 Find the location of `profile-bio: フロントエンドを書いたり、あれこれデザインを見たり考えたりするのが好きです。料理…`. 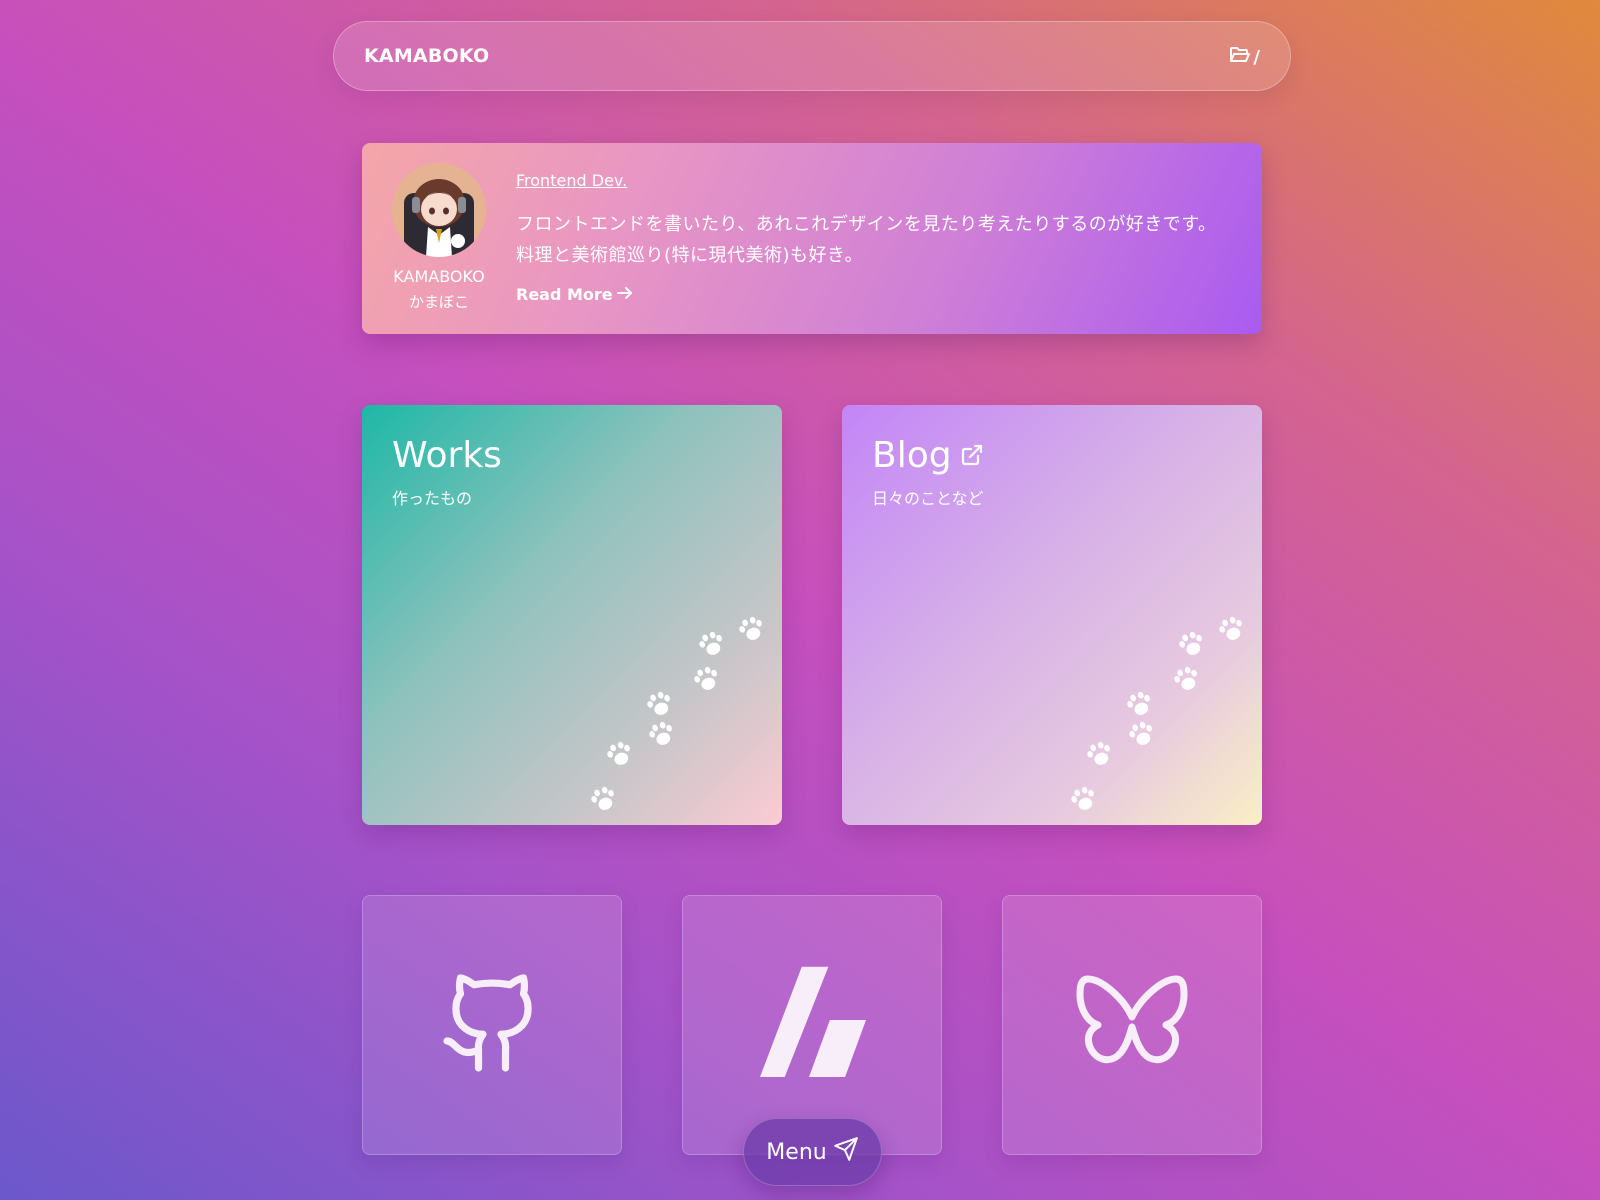

profile-bio: フロントエンドを書いたり、あれこれデザインを見たり考えたりするのが好きです。料理… is located at coordinates (866, 240).